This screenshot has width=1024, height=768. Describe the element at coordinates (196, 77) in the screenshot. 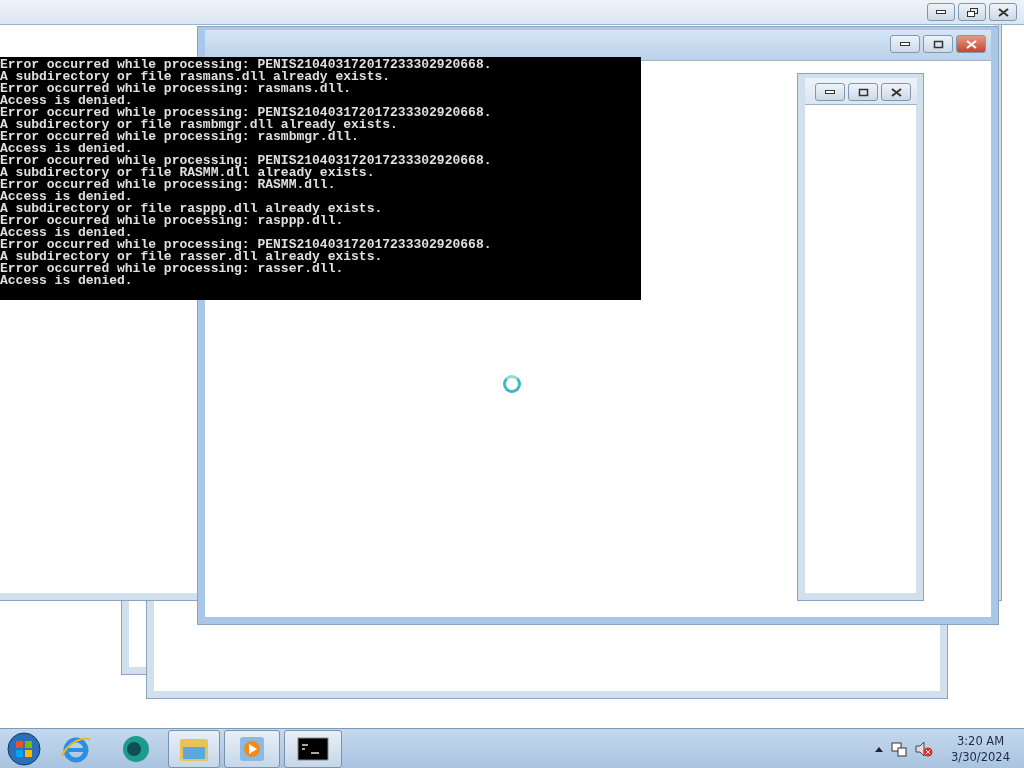

I see `console-line: A subdirectory or file rasmans.dll already exists.` at that location.